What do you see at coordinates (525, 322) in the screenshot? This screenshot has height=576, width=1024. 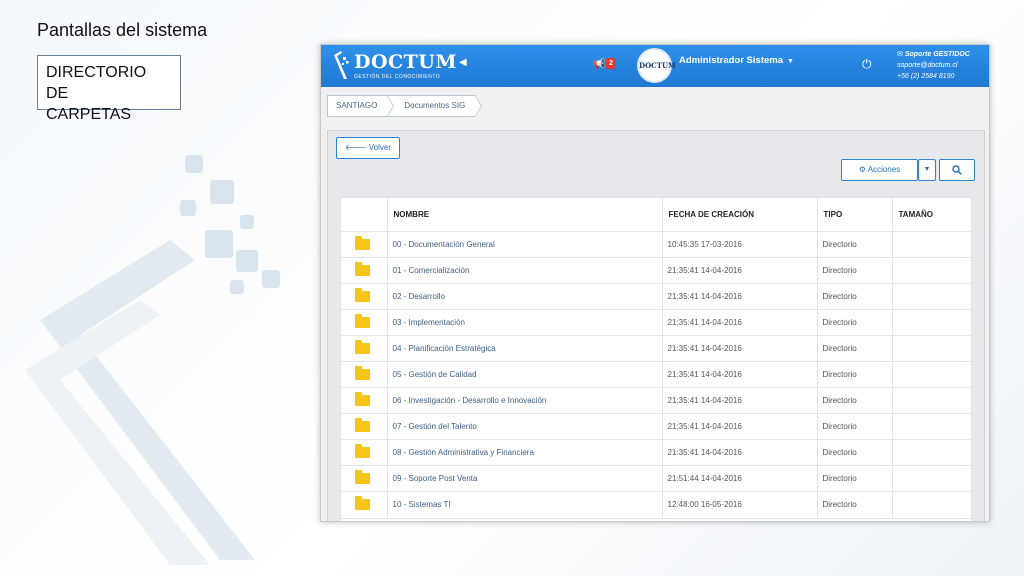 I see `folder-name: 03 - Implementación` at bounding box center [525, 322].